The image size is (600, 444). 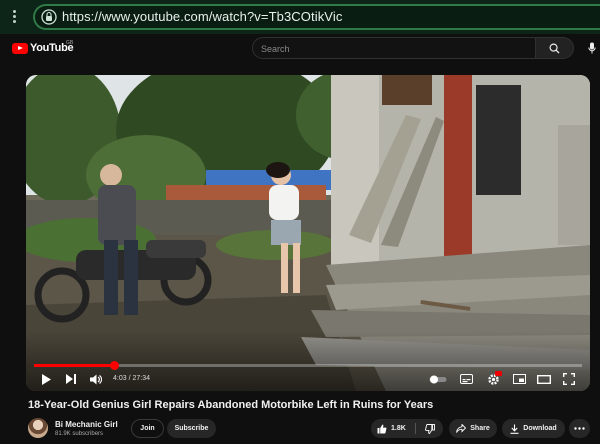 What do you see at coordinates (480, 428) in the screenshot?
I see `share-label: Share` at bounding box center [480, 428].